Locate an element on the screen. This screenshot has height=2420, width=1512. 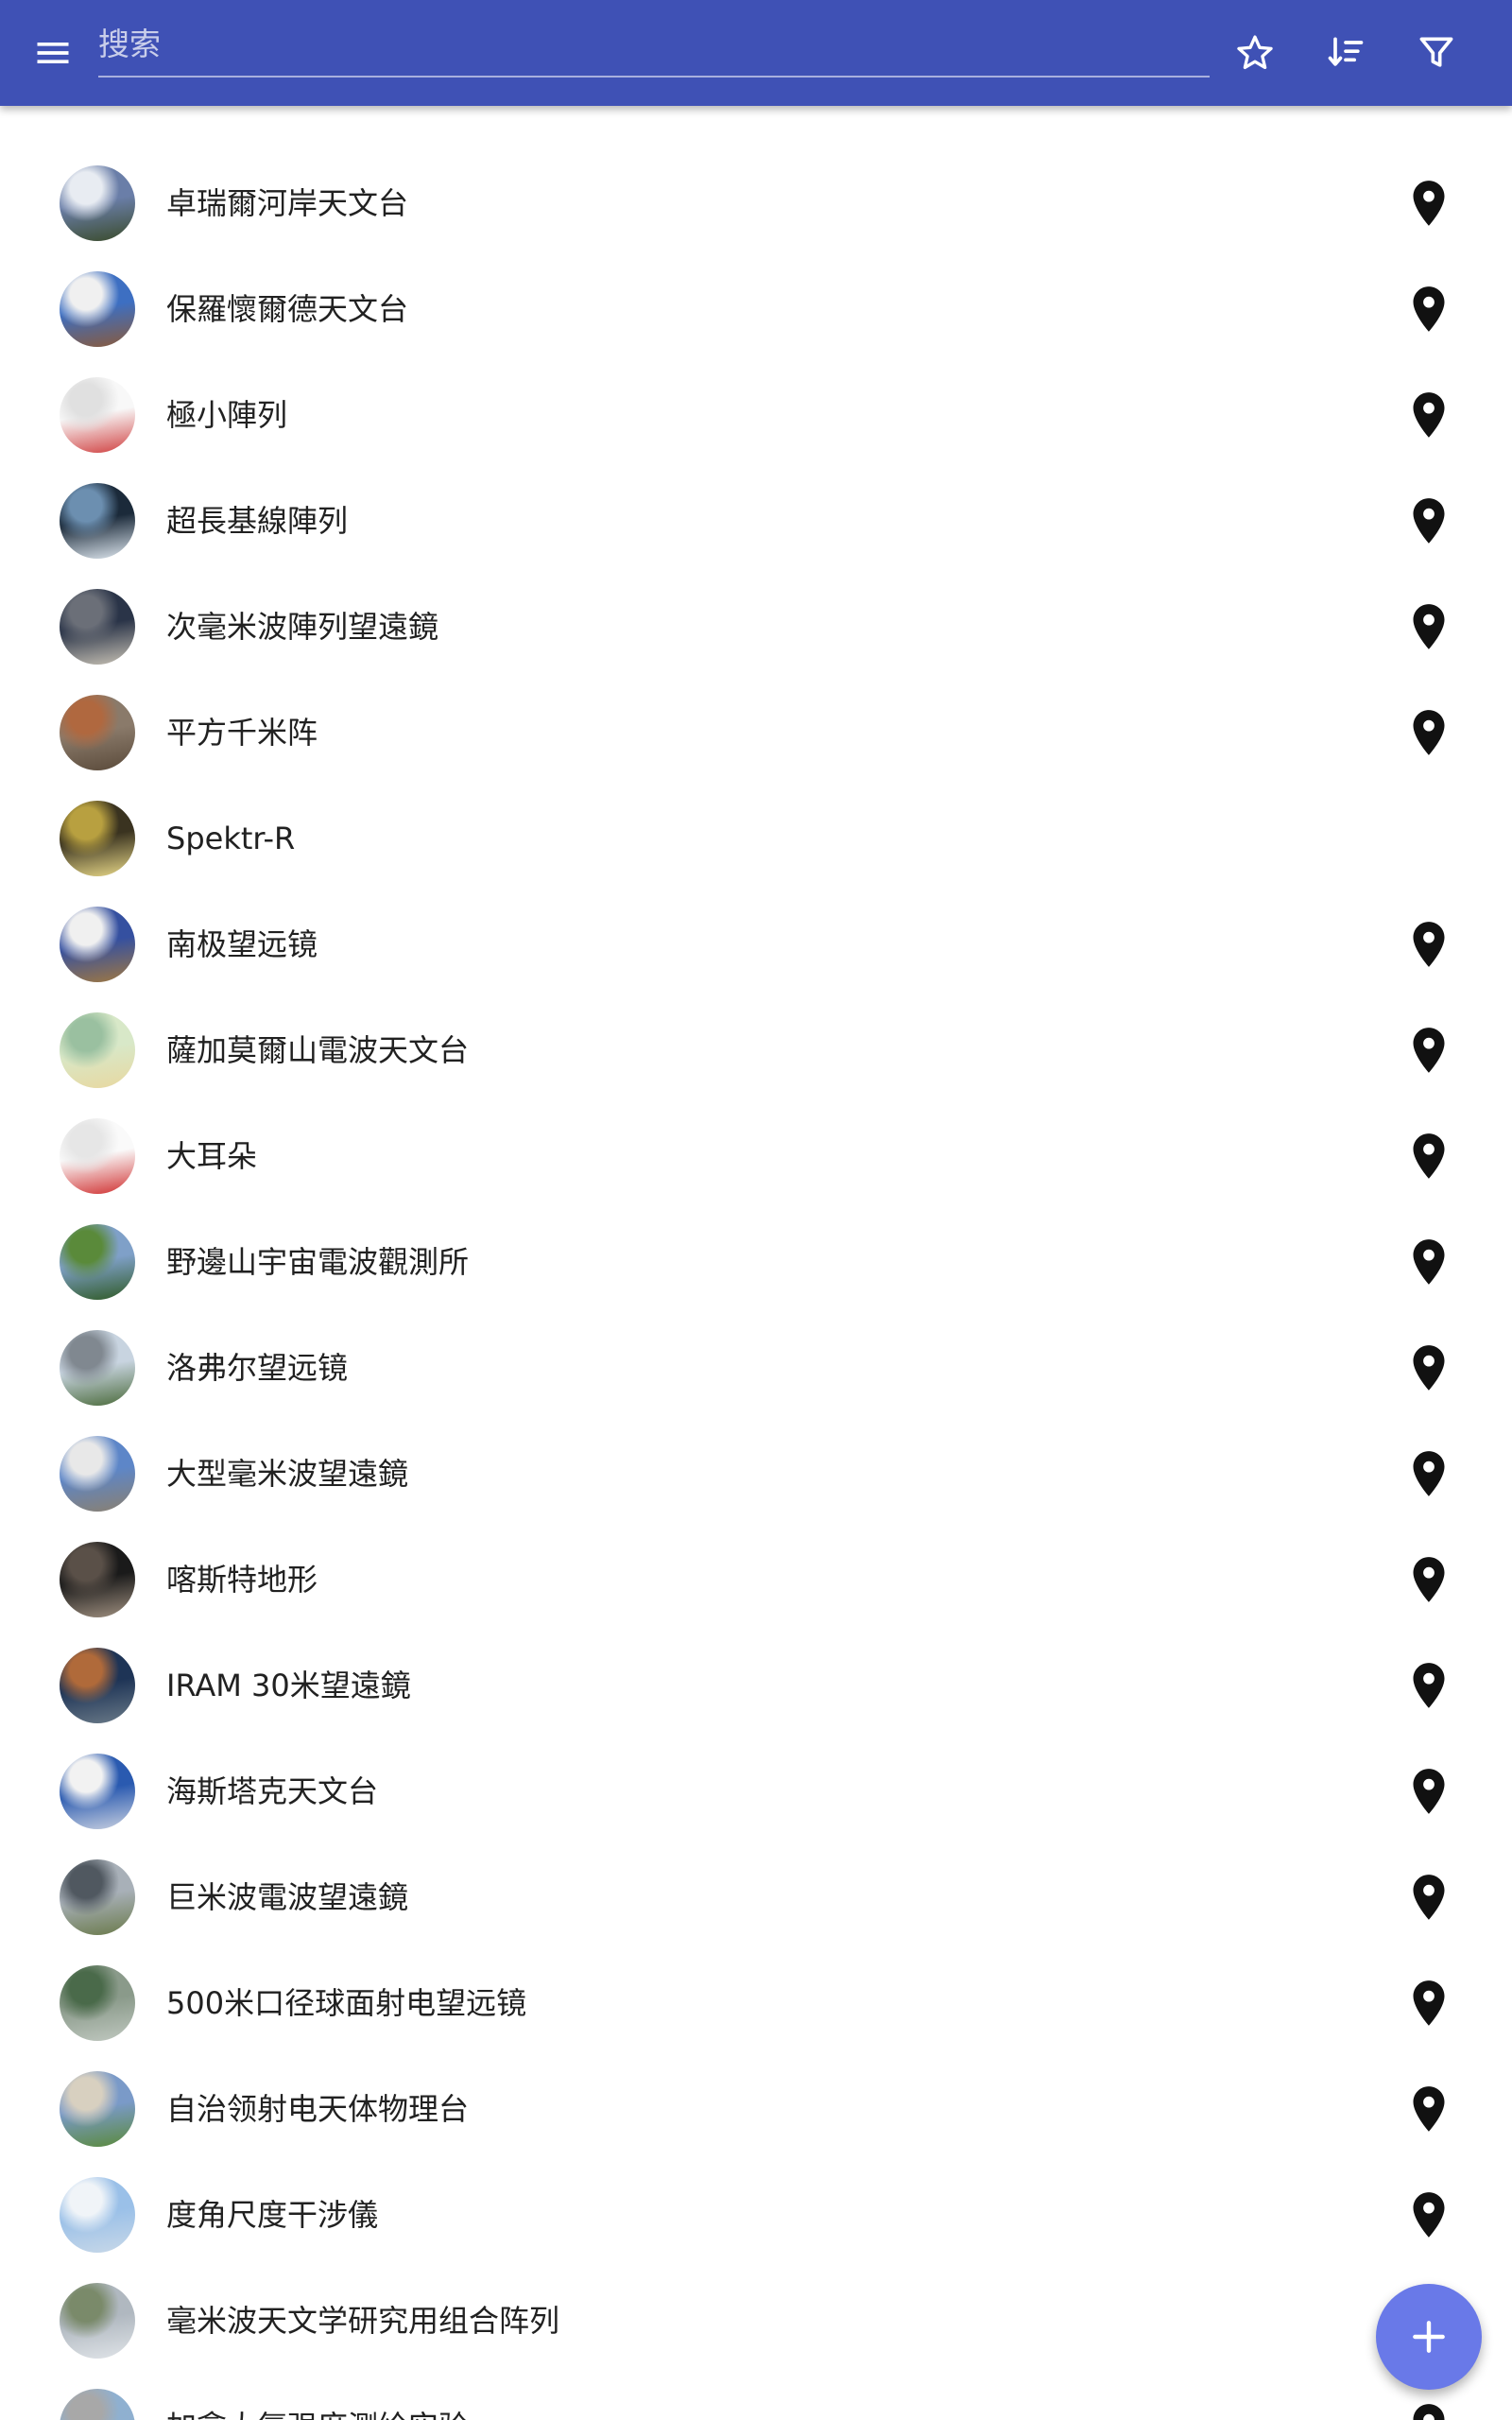
list-item: 度角尺度干涉儀 is located at coordinates (756, 2215).